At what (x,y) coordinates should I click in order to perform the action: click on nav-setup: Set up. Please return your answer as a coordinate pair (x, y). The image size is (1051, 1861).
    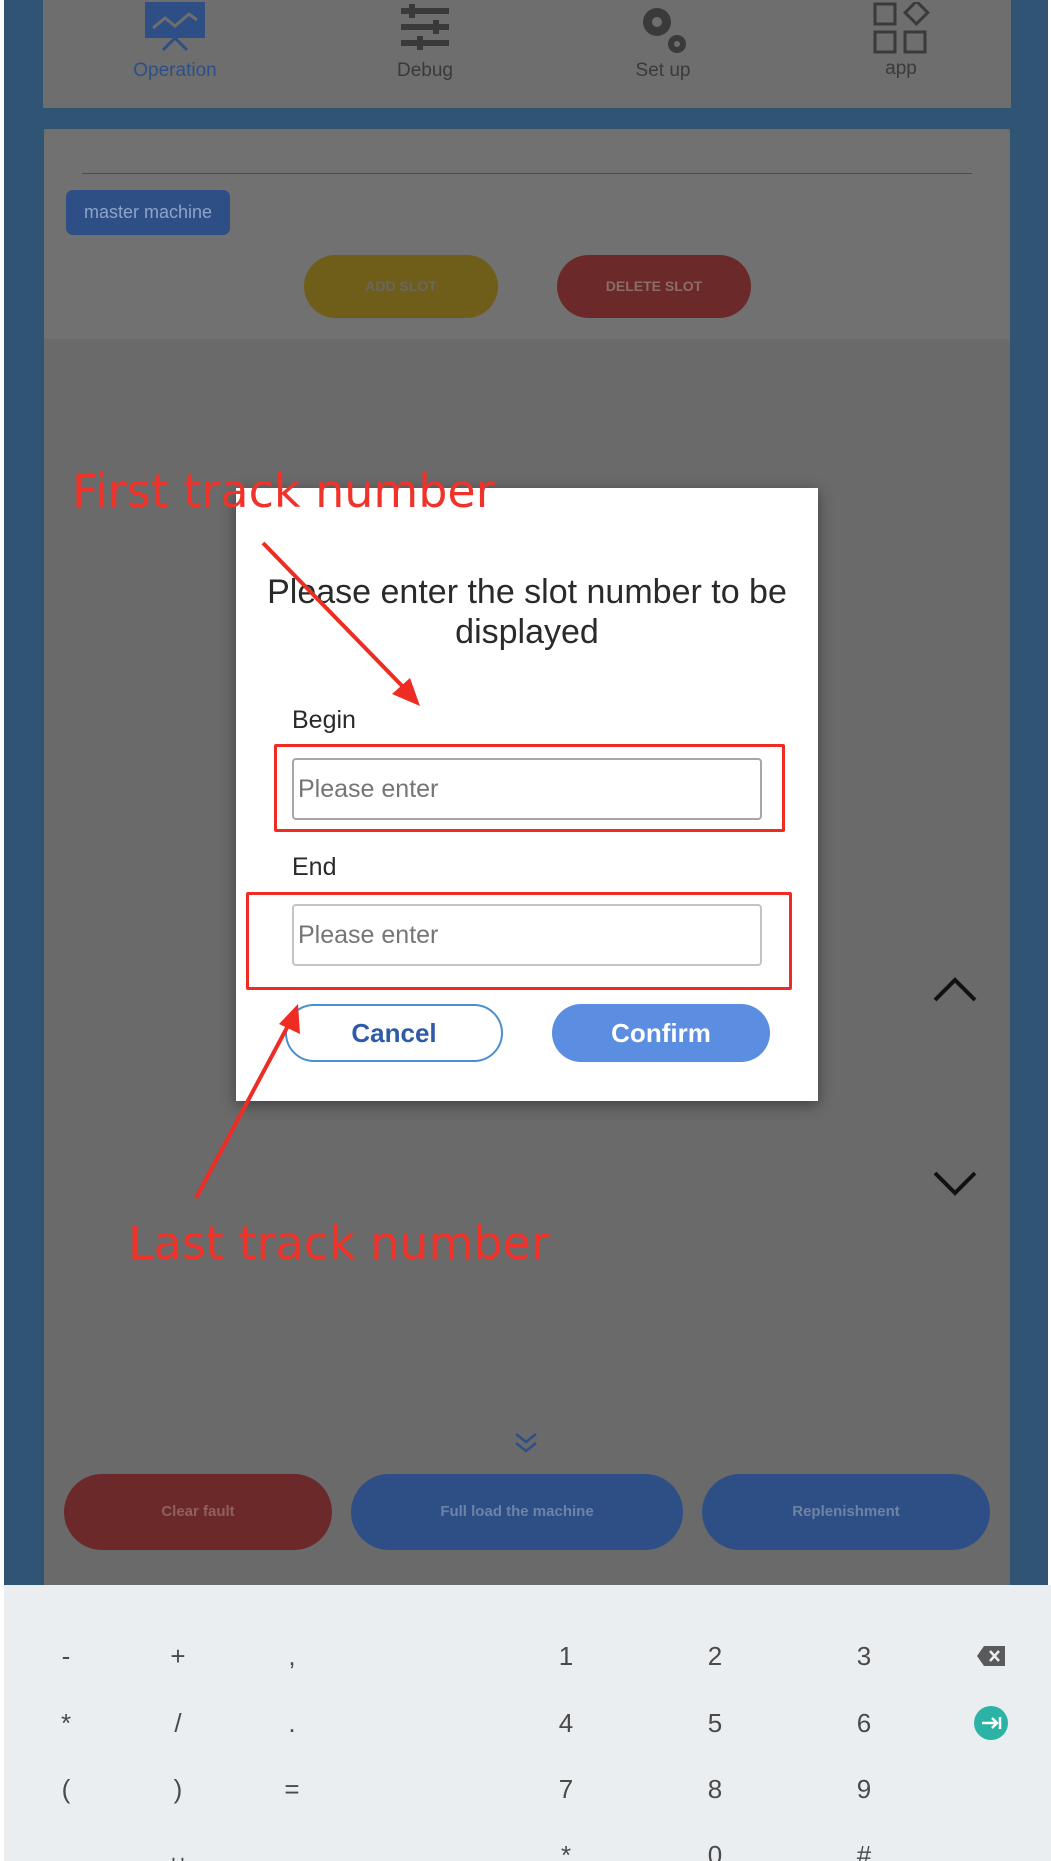
    Looking at the image, I should click on (663, 50).